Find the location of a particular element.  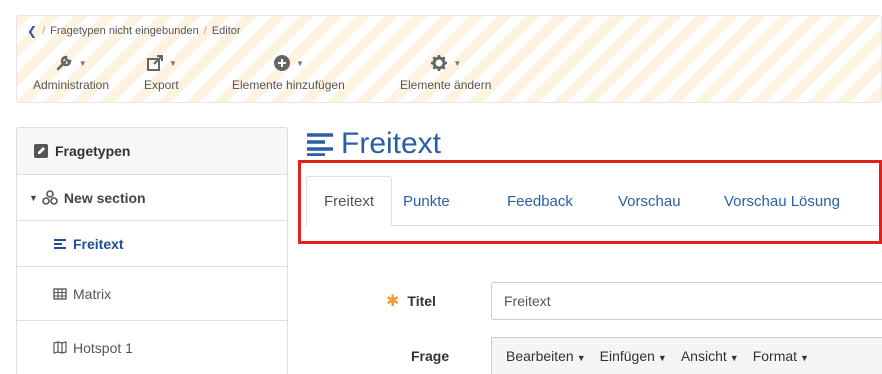

change-elements-button: ▼ Elemente ändern is located at coordinates (445, 73).